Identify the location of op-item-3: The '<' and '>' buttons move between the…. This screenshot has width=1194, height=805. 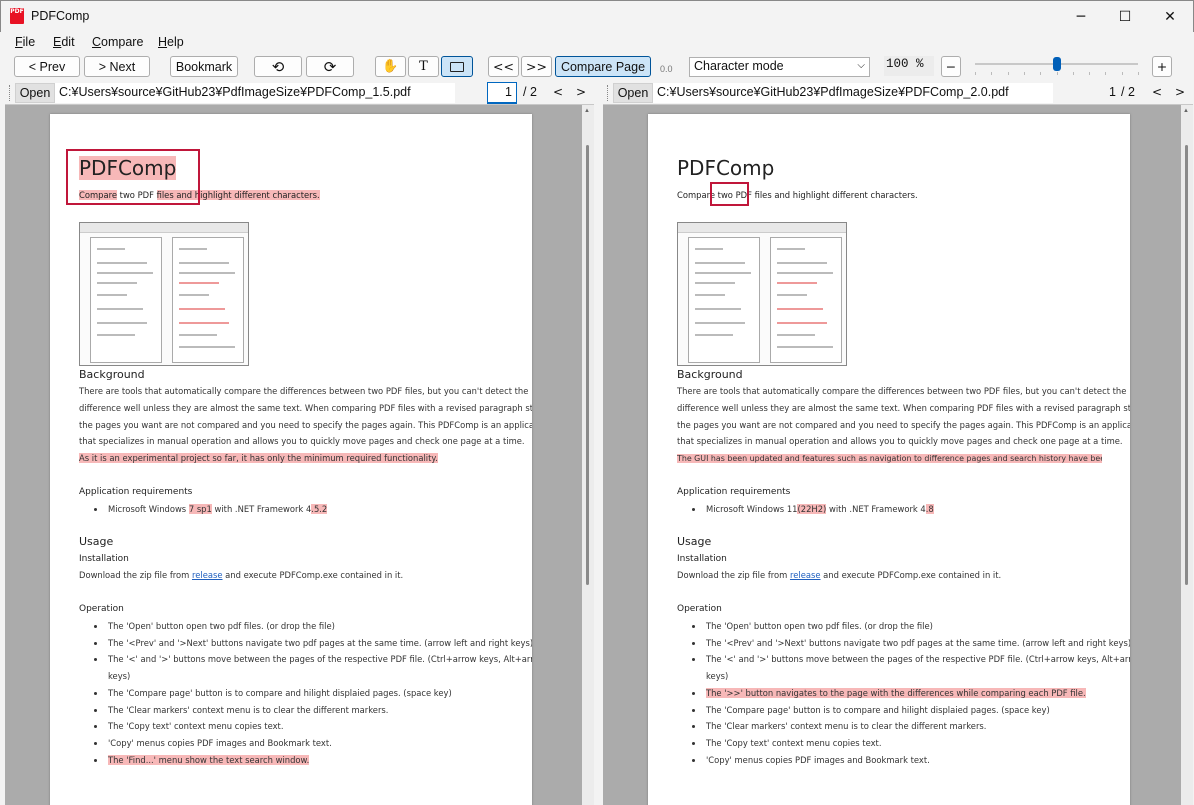
(312, 659).